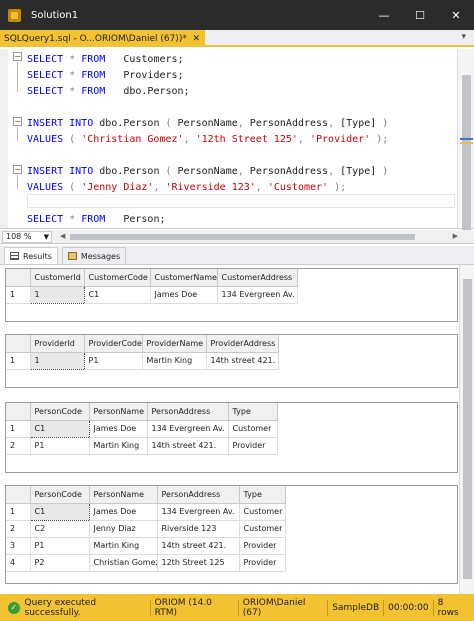  I want to click on scroll-left-icon: ◀, so click(62, 236).